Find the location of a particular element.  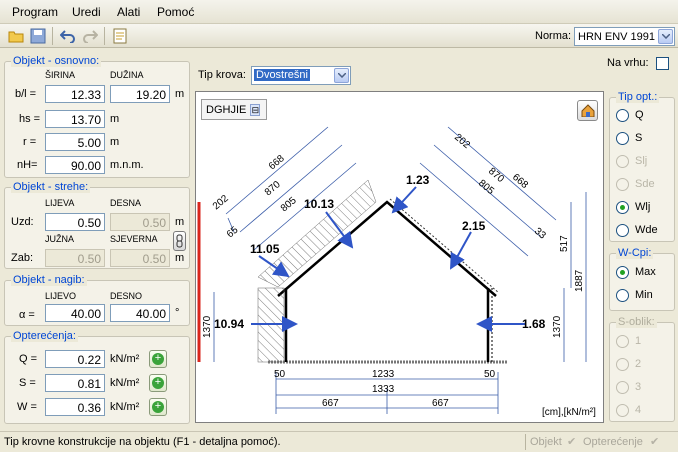

group-title: Tip opt.: is located at coordinates (638, 97).